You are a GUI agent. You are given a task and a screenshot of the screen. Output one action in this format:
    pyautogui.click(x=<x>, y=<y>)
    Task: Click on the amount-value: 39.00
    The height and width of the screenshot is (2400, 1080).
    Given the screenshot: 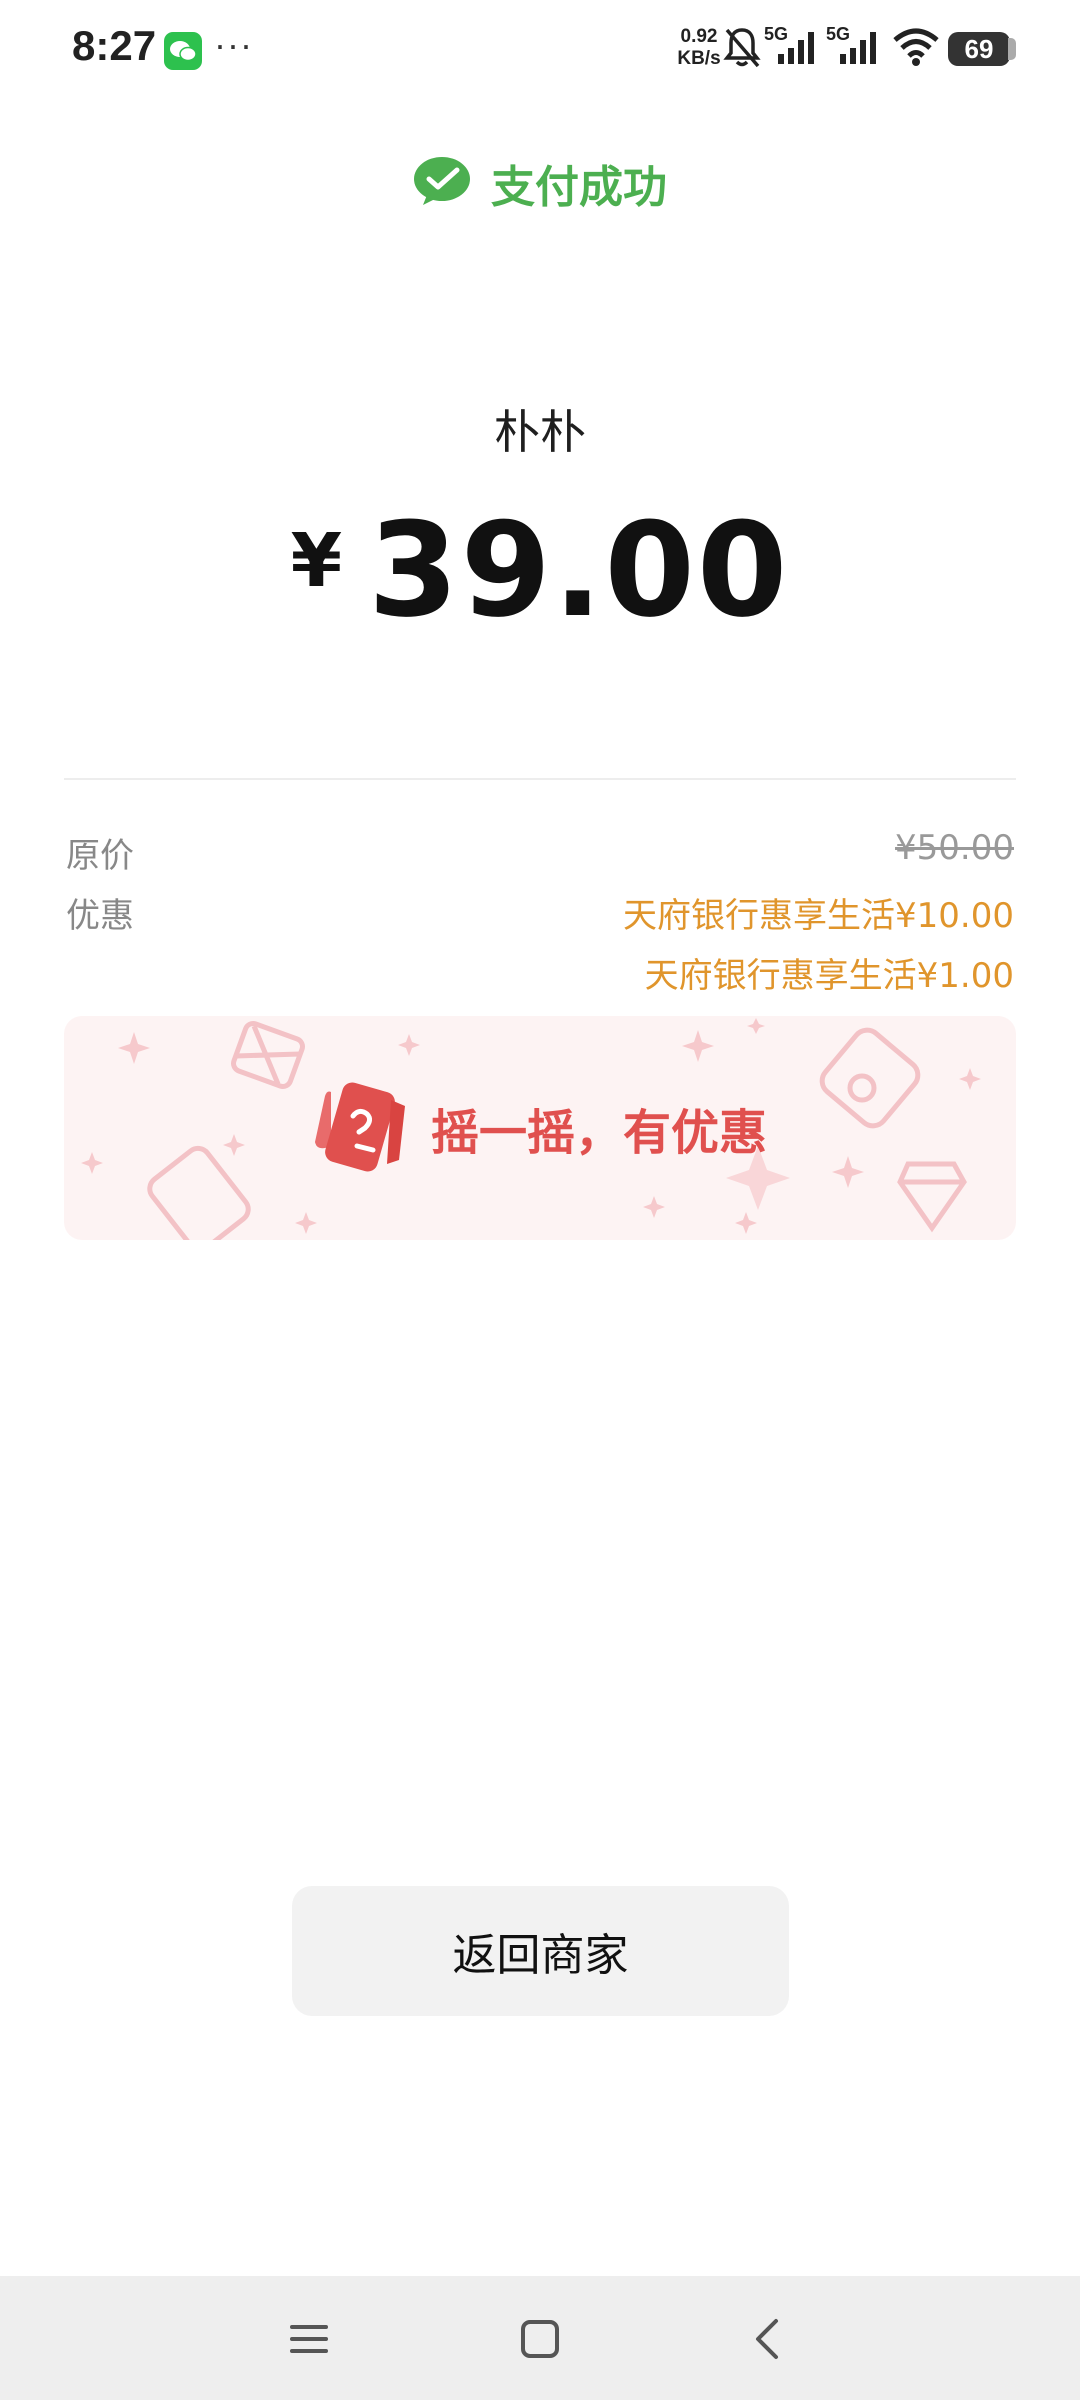 What is the action you would take?
    pyautogui.click(x=579, y=570)
    